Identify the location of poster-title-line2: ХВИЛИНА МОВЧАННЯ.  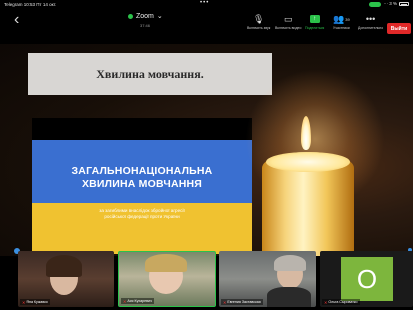
(142, 184).